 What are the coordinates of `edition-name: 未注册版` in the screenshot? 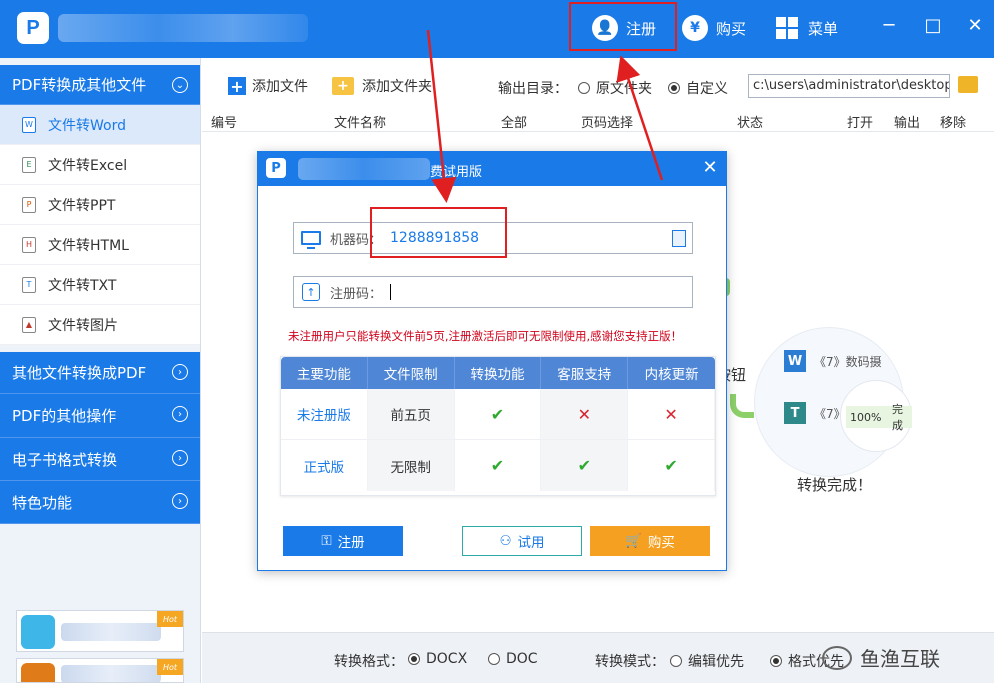 It's located at (324, 414).